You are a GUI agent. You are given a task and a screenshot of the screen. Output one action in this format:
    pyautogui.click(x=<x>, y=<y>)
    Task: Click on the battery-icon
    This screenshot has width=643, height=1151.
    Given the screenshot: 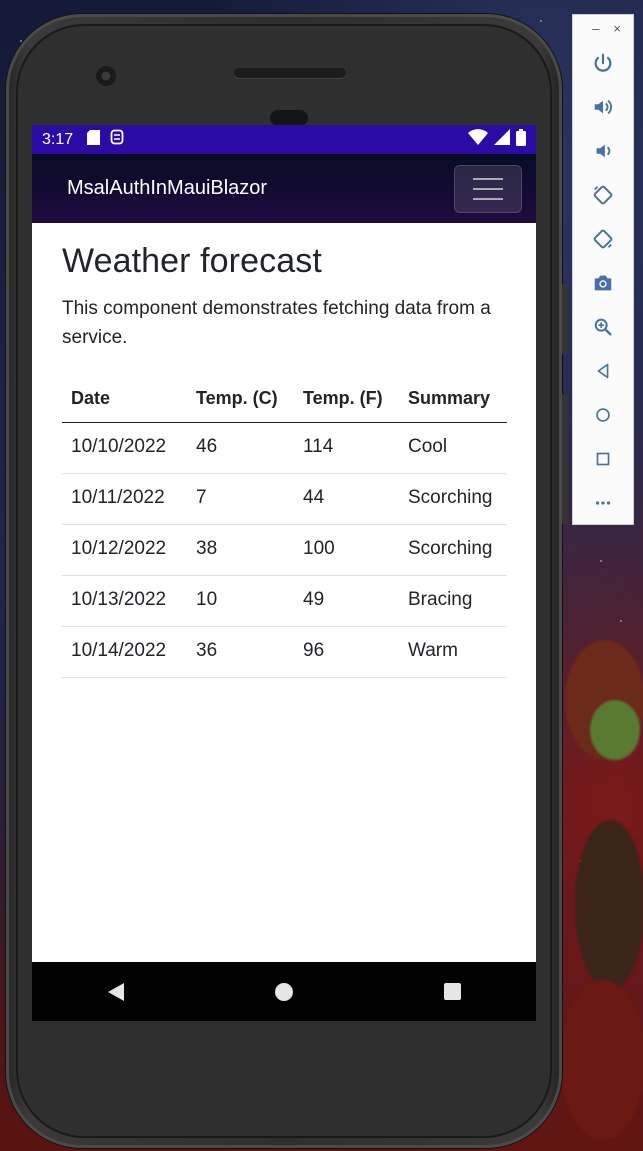 What is the action you would take?
    pyautogui.click(x=521, y=139)
    